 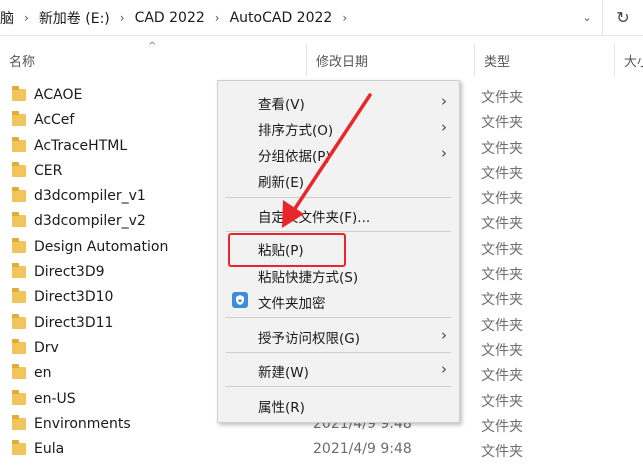 I want to click on menu-item-refresh: 刷新(E), so click(x=338, y=179).